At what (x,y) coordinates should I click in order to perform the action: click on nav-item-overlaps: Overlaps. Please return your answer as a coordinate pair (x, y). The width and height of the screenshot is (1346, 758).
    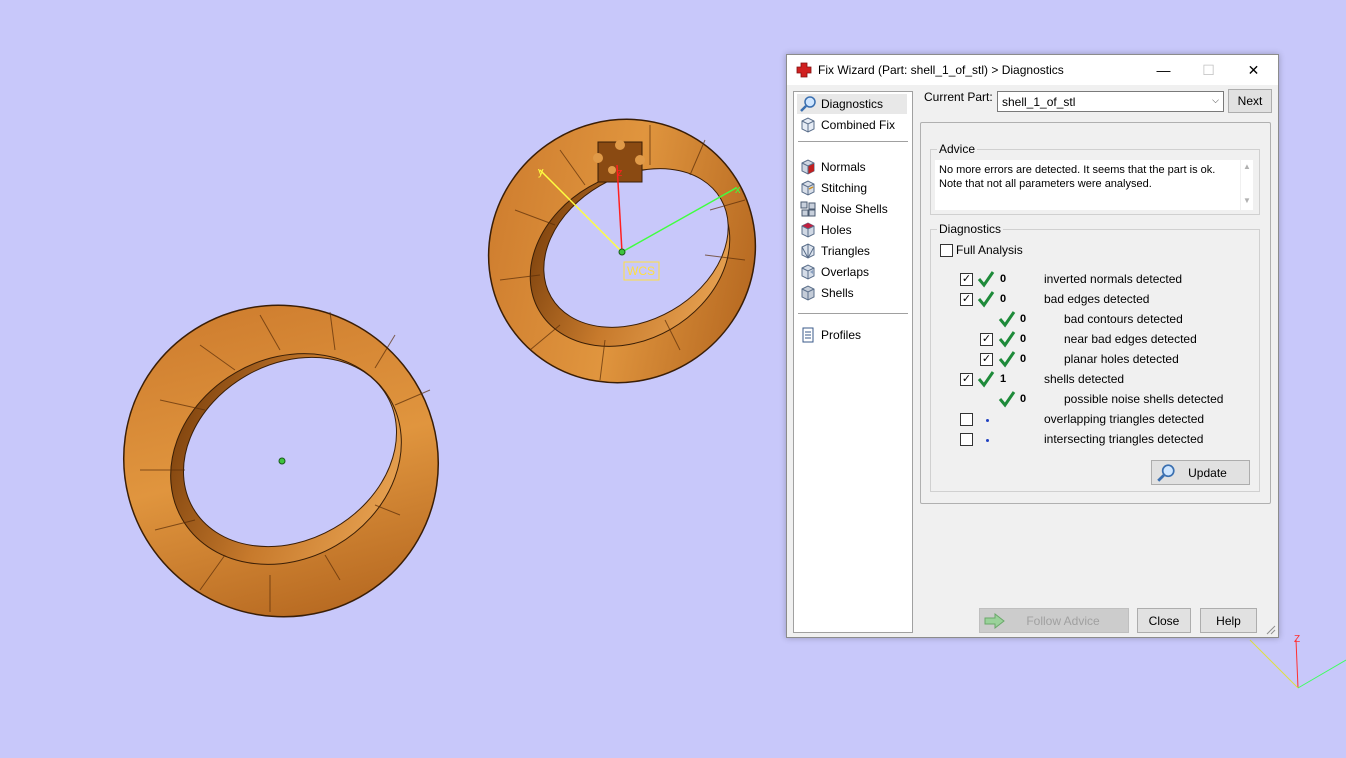
    Looking at the image, I should click on (852, 272).